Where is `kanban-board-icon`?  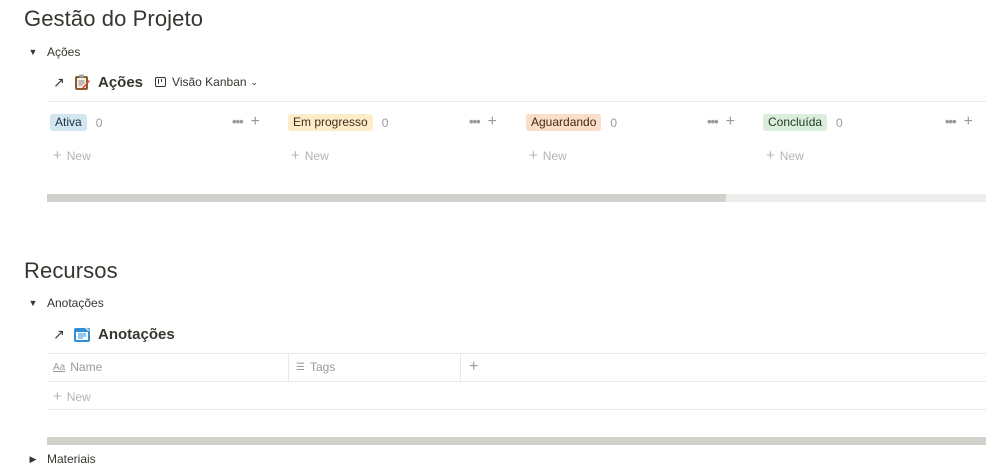
kanban-board-icon is located at coordinates (161, 82).